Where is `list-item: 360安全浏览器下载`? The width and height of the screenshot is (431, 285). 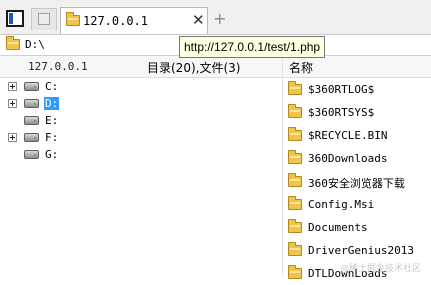 list-item: 360安全浏览器下载 is located at coordinates (357, 182).